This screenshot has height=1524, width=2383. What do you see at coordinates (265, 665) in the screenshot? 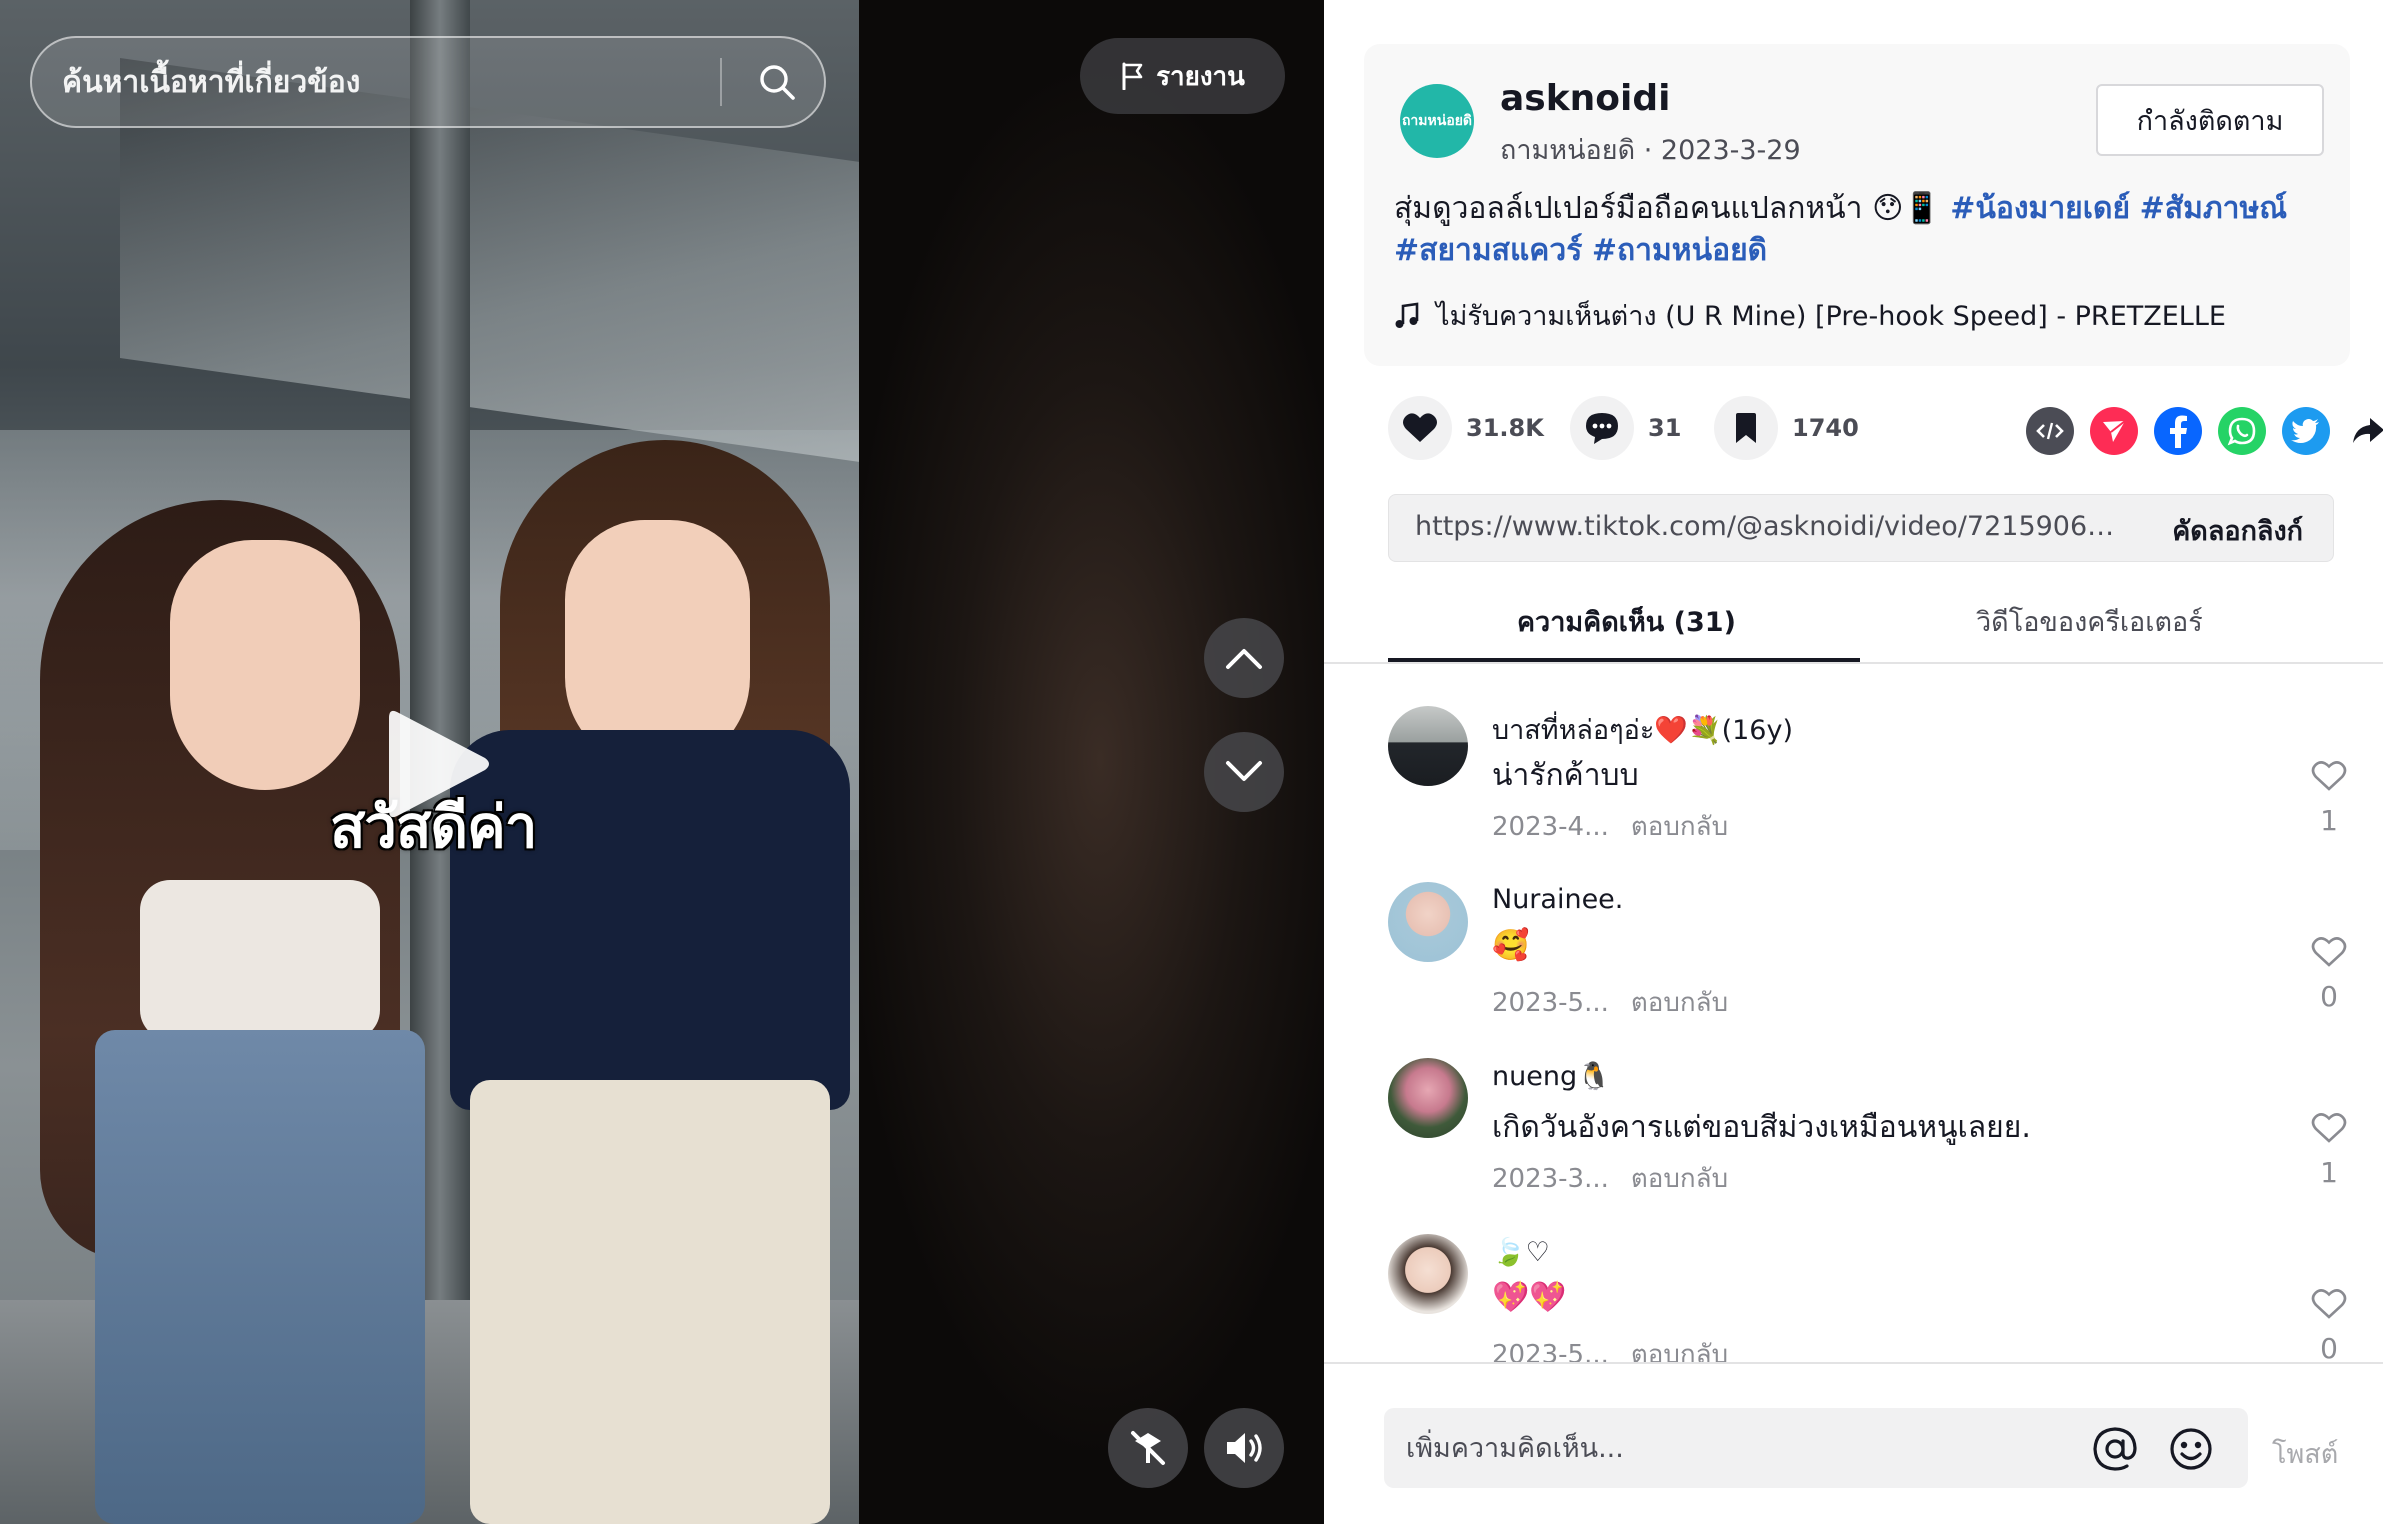
I see `person-left-face` at bounding box center [265, 665].